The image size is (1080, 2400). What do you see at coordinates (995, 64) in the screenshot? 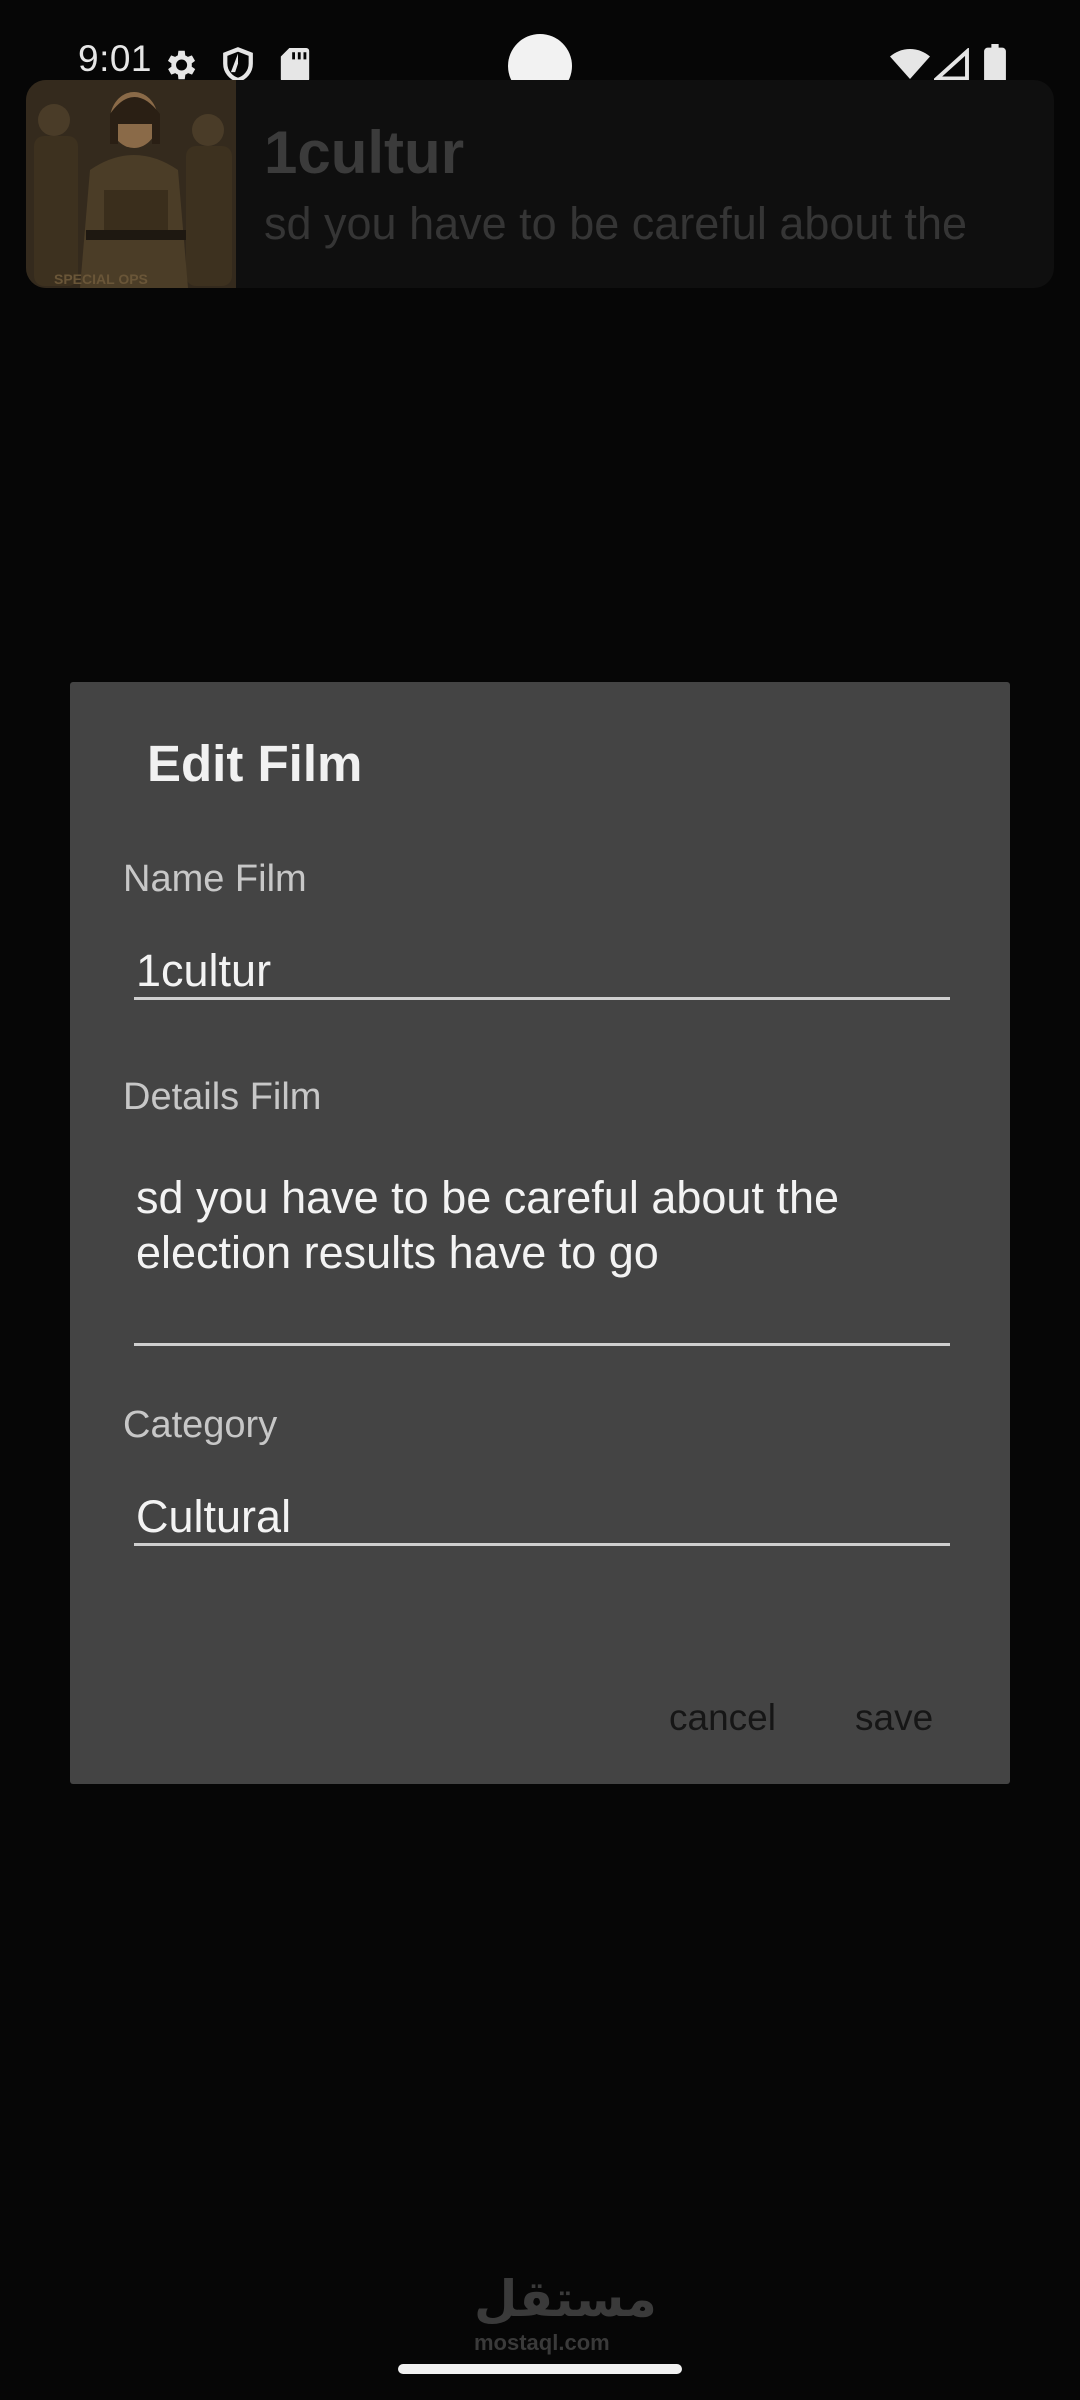
I see `battery-icon` at bounding box center [995, 64].